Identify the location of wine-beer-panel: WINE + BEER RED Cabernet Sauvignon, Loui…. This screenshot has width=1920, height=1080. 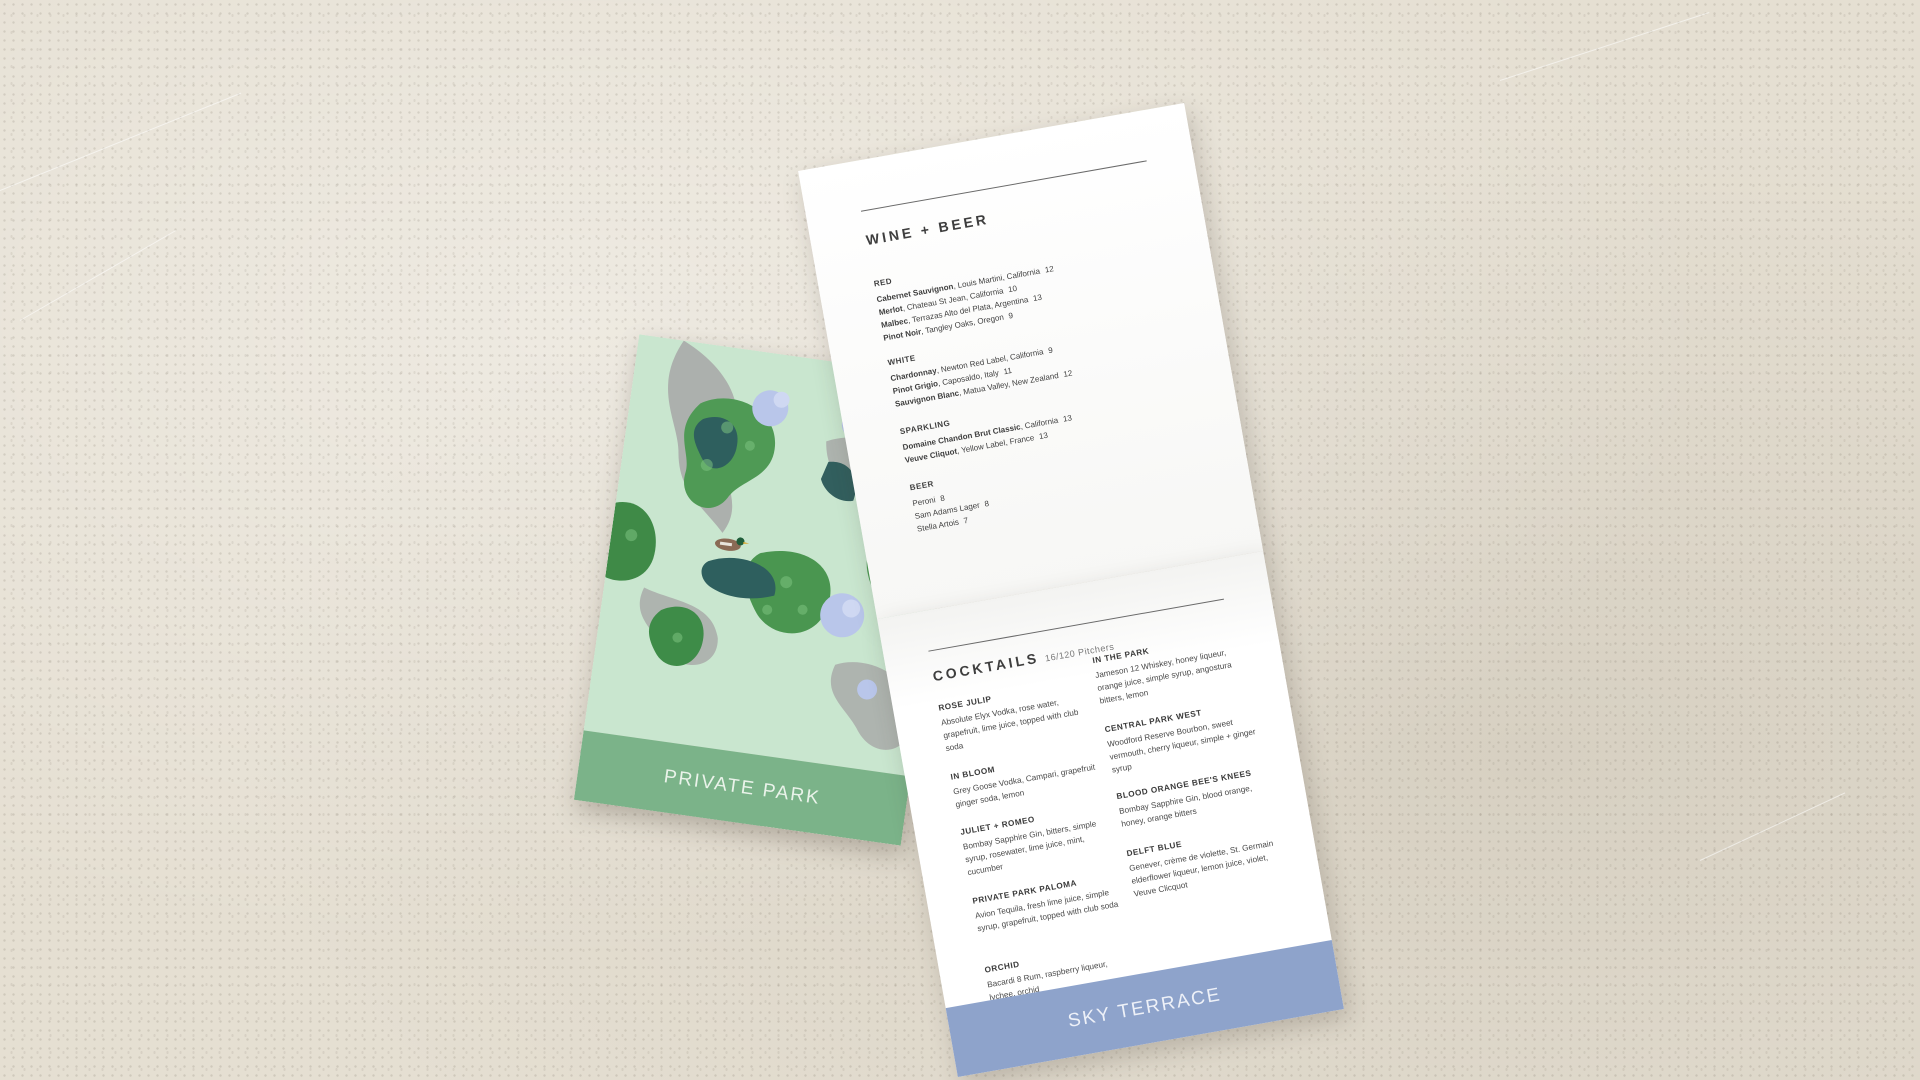
(1031, 361).